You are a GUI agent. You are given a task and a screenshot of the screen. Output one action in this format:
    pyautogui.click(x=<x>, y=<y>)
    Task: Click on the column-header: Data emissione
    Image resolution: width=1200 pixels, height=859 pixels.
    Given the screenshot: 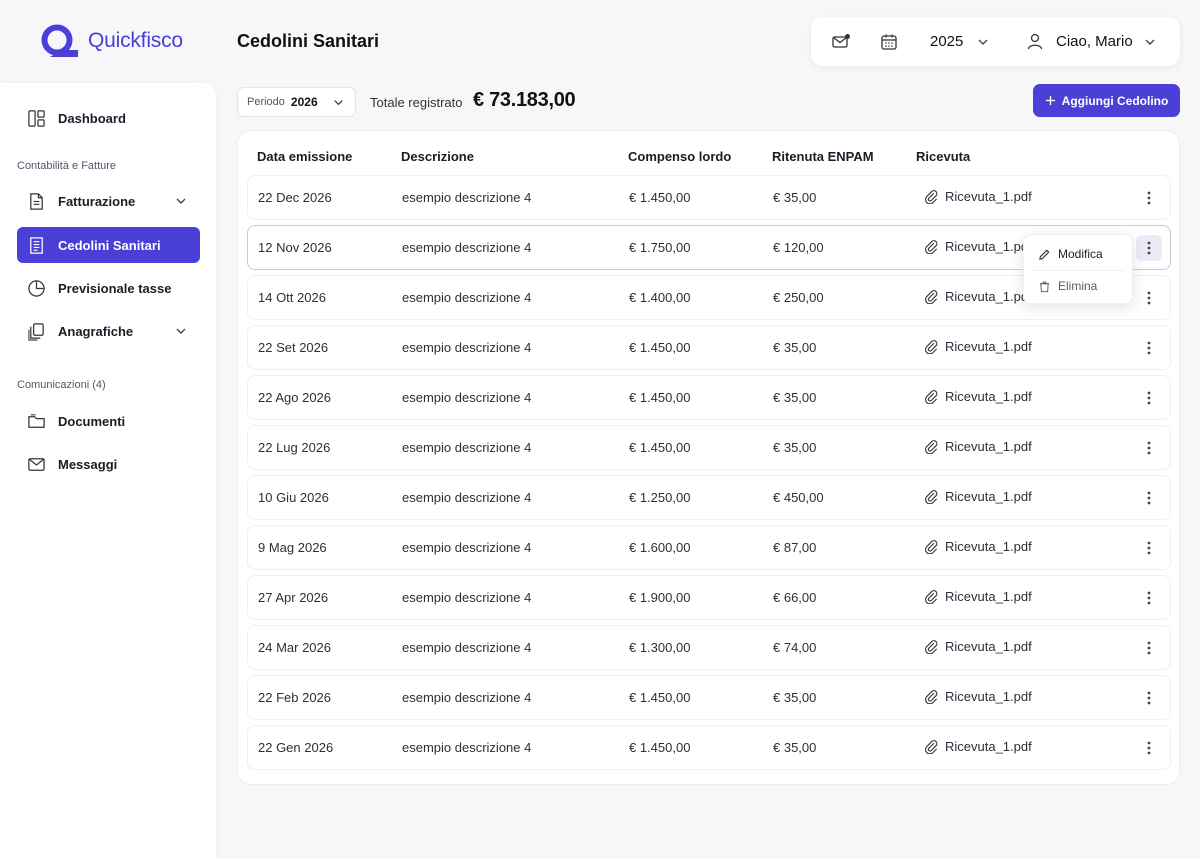 What is the action you would take?
    pyautogui.click(x=304, y=156)
    